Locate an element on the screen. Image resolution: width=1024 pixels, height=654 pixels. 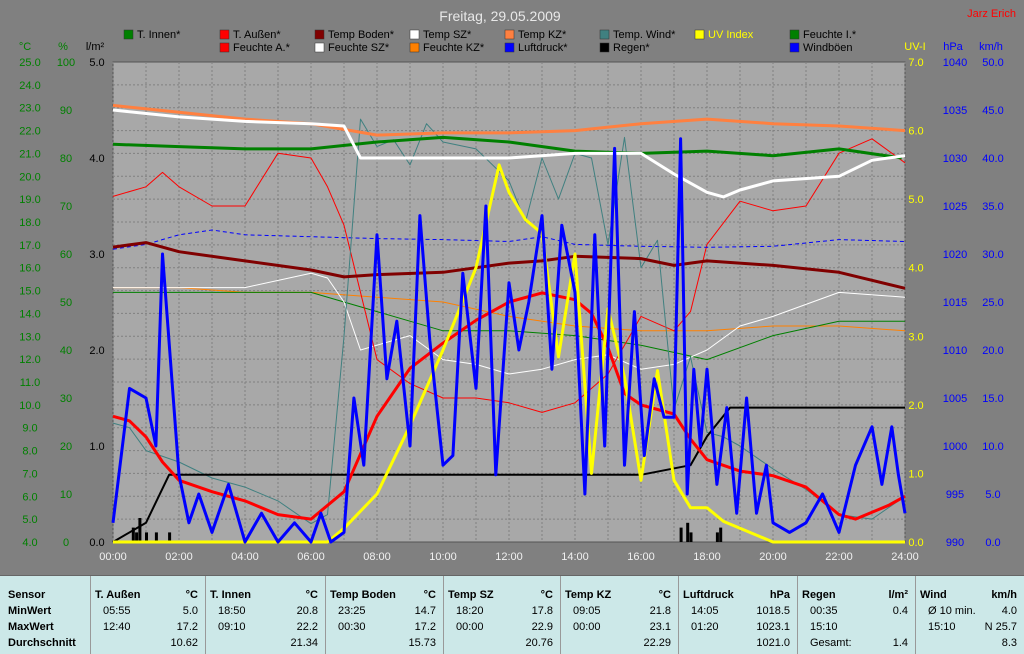
stats-unit: hPa is located at coordinates (779, 595).